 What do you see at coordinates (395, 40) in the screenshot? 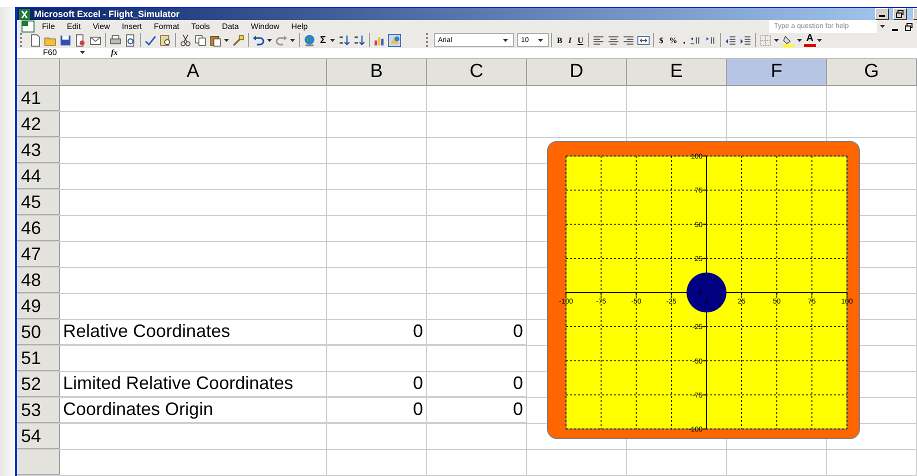
I see `drawing-icon` at bounding box center [395, 40].